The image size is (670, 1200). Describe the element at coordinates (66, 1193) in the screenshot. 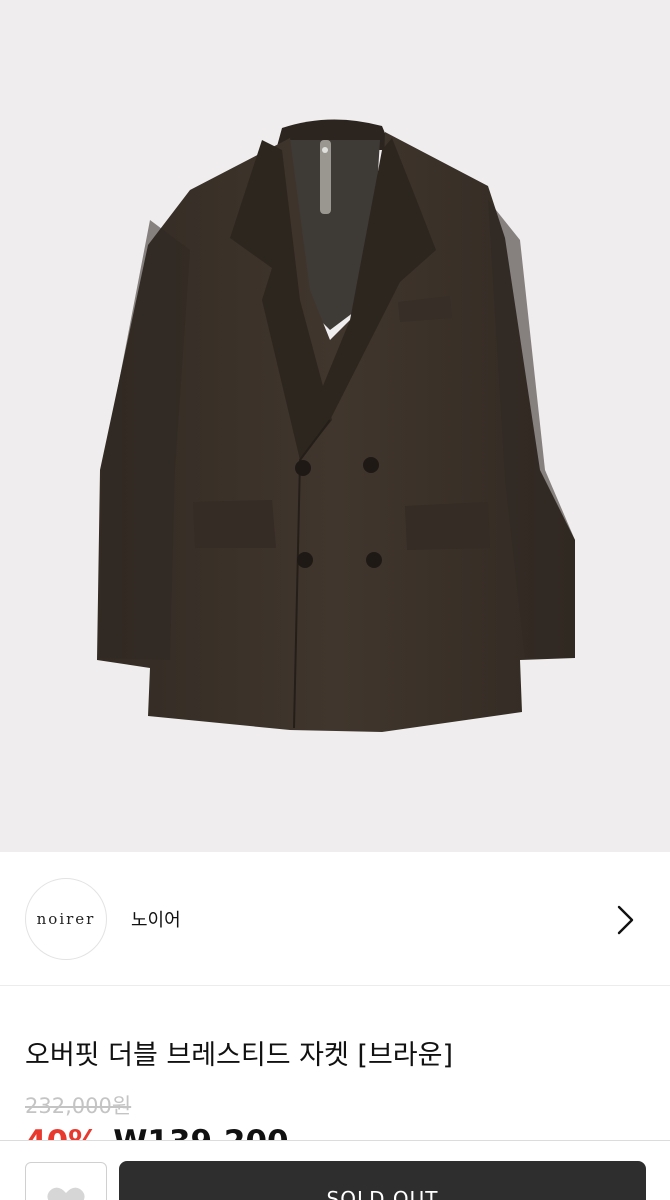

I see `heart-icon` at that location.